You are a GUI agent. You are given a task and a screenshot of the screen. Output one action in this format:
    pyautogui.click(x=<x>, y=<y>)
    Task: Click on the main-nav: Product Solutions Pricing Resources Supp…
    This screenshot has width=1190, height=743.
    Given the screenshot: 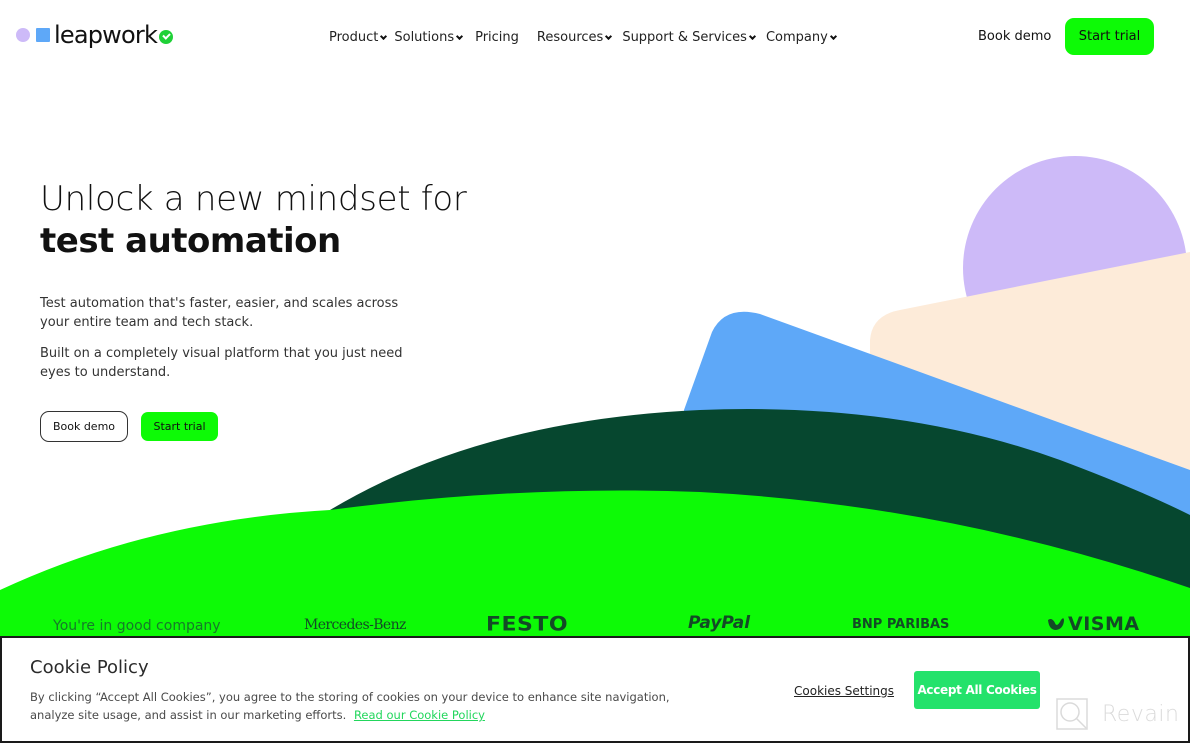 What is the action you would take?
    pyautogui.click(x=583, y=37)
    